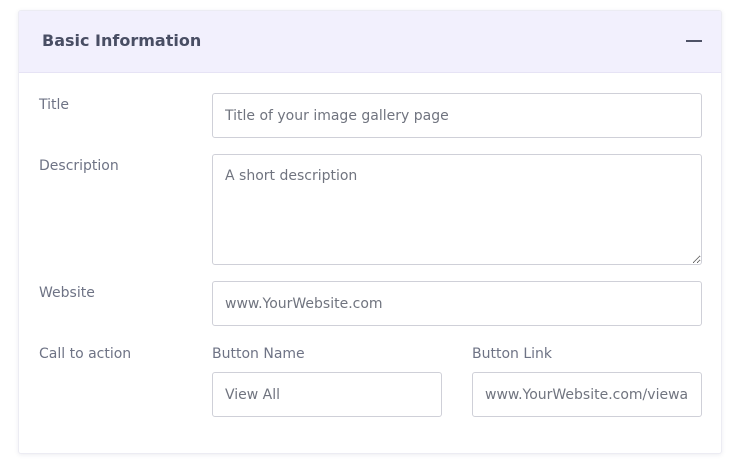 Image resolution: width=737 pixels, height=462 pixels. Describe the element at coordinates (370, 42) in the screenshot. I see `card-header: Basic Information` at that location.